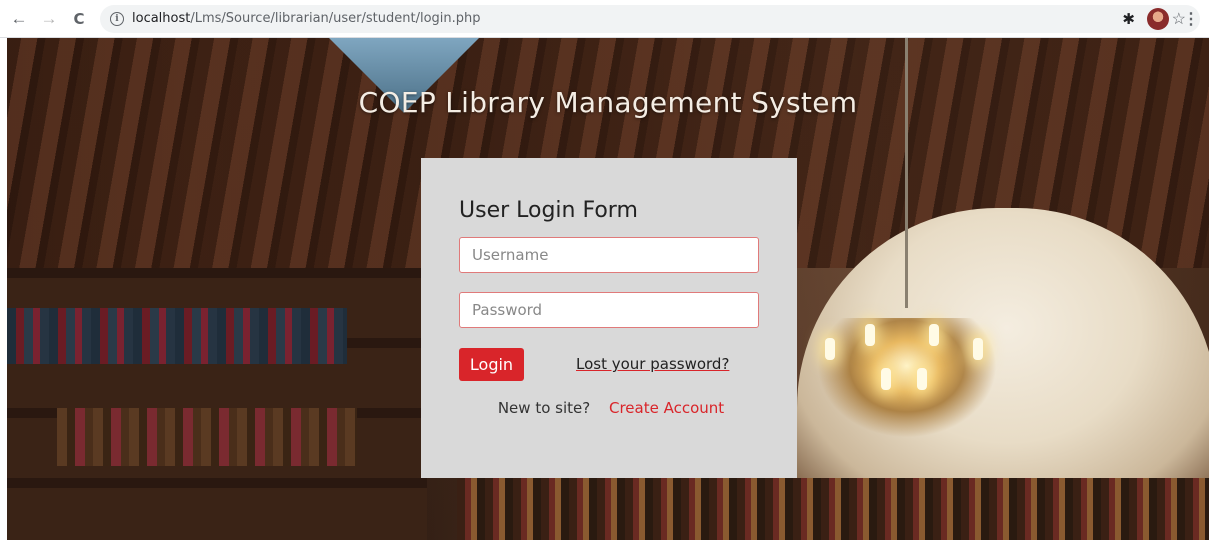 This screenshot has width=1209, height=540. I want to click on toolbar-right: ✱ ⋮, so click(1160, 19).